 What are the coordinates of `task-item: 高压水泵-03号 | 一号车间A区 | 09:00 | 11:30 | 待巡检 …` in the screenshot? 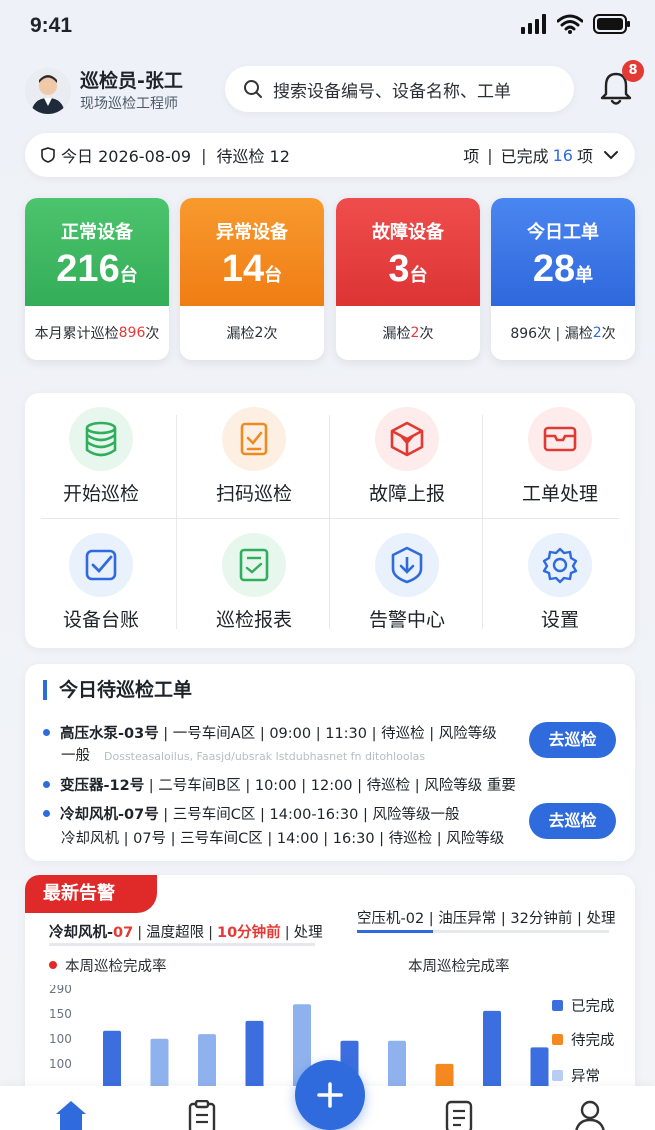 It's located at (270, 732).